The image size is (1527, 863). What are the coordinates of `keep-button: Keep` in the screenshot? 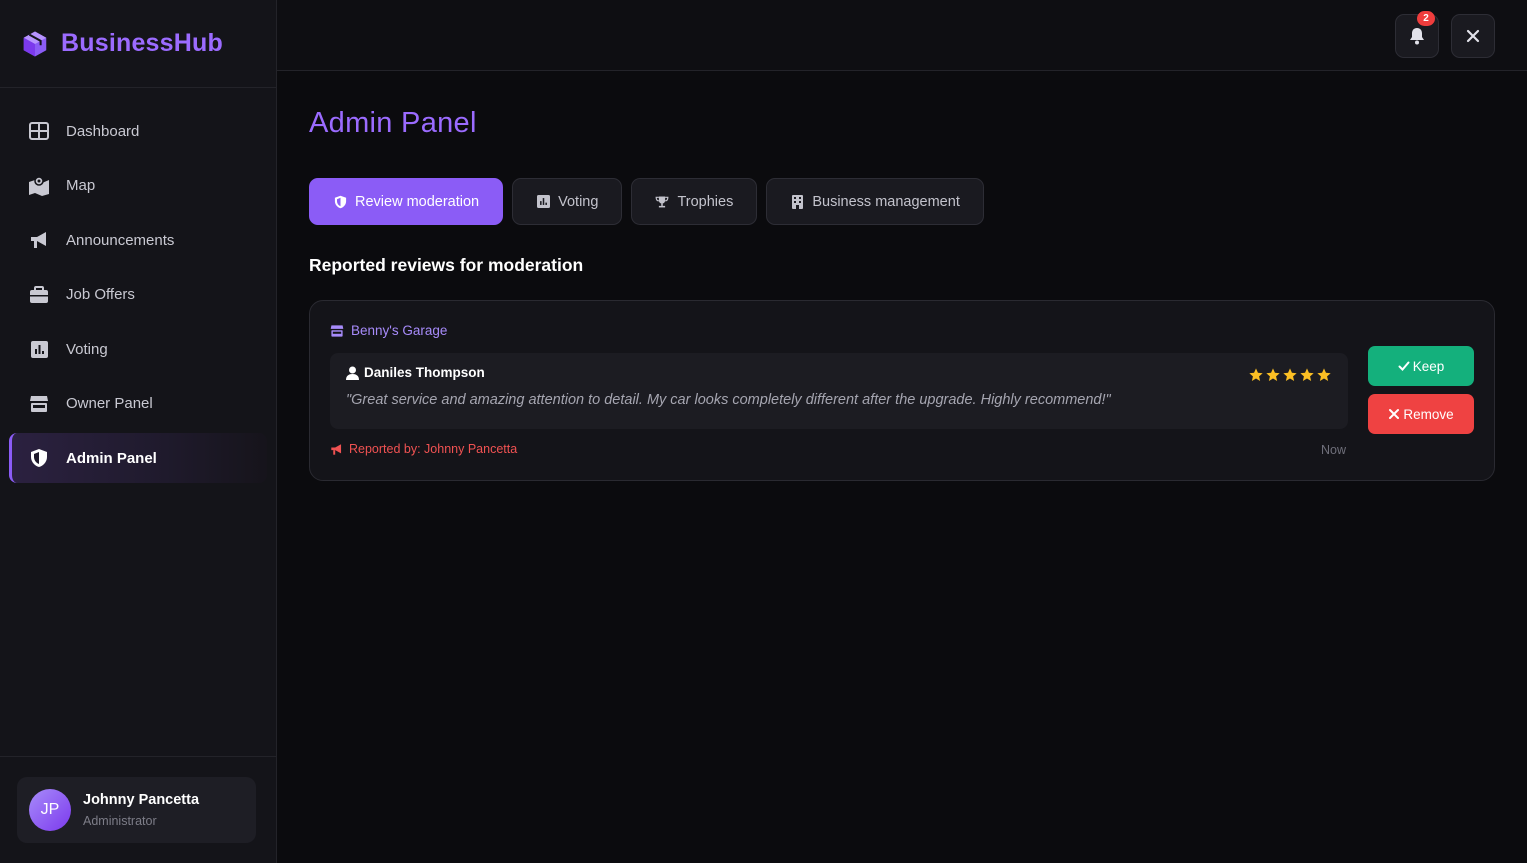 It's located at (1421, 366).